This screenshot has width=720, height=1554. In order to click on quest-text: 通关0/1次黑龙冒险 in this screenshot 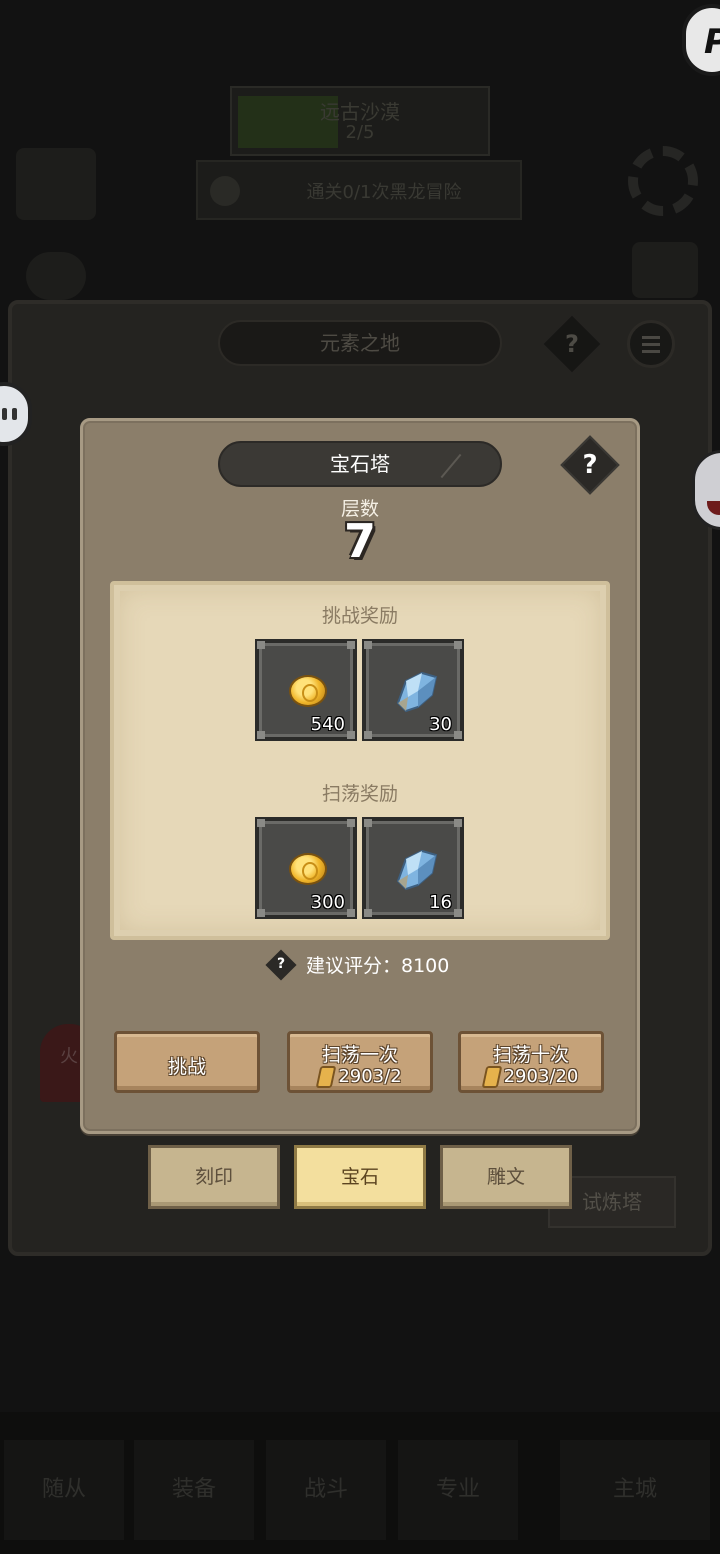, I will do `click(384, 192)`.